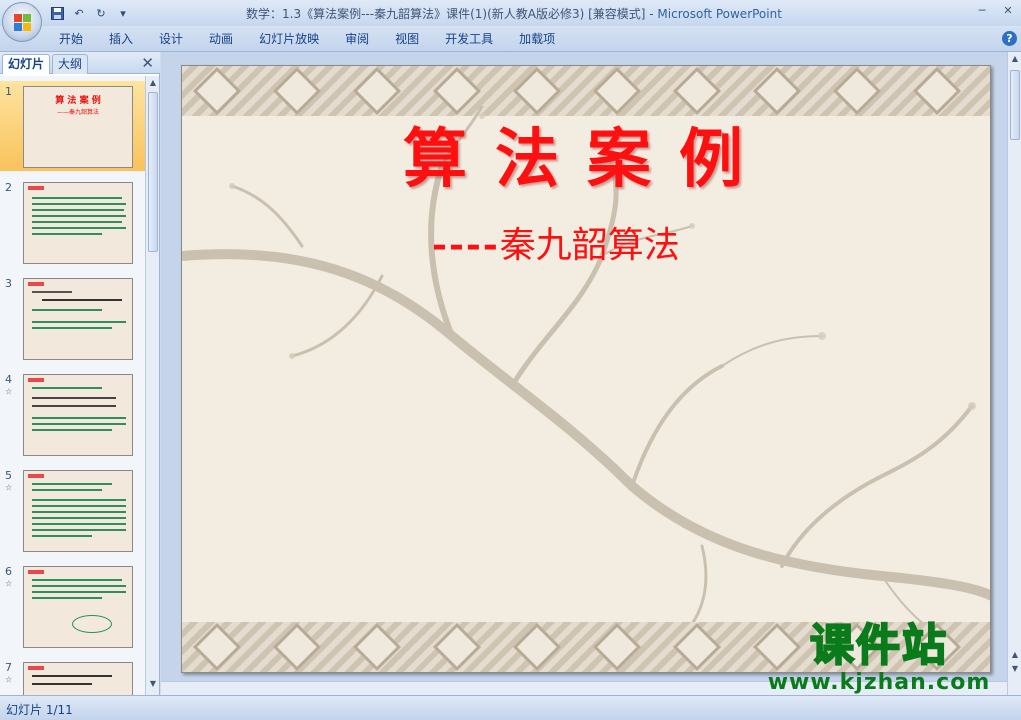 The image size is (1021, 720). What do you see at coordinates (8, 379) in the screenshot?
I see `thumbnail-number: 4` at bounding box center [8, 379].